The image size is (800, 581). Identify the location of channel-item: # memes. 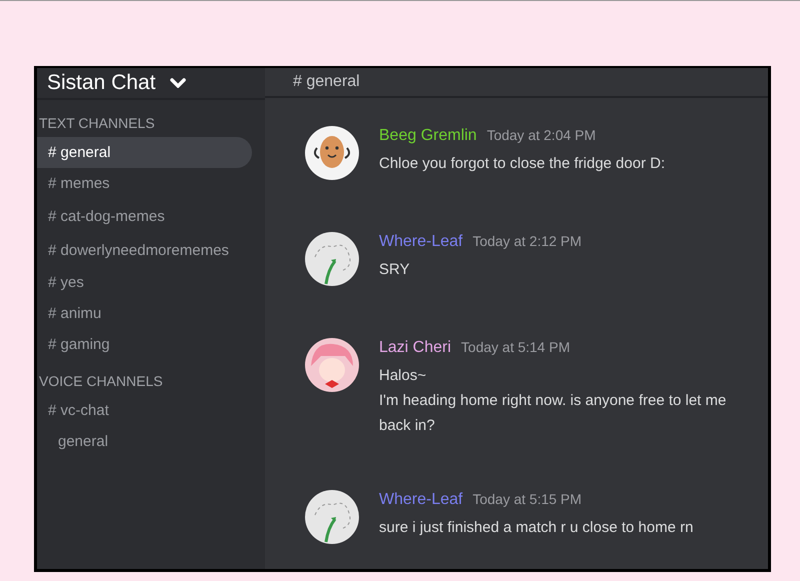
(144, 183).